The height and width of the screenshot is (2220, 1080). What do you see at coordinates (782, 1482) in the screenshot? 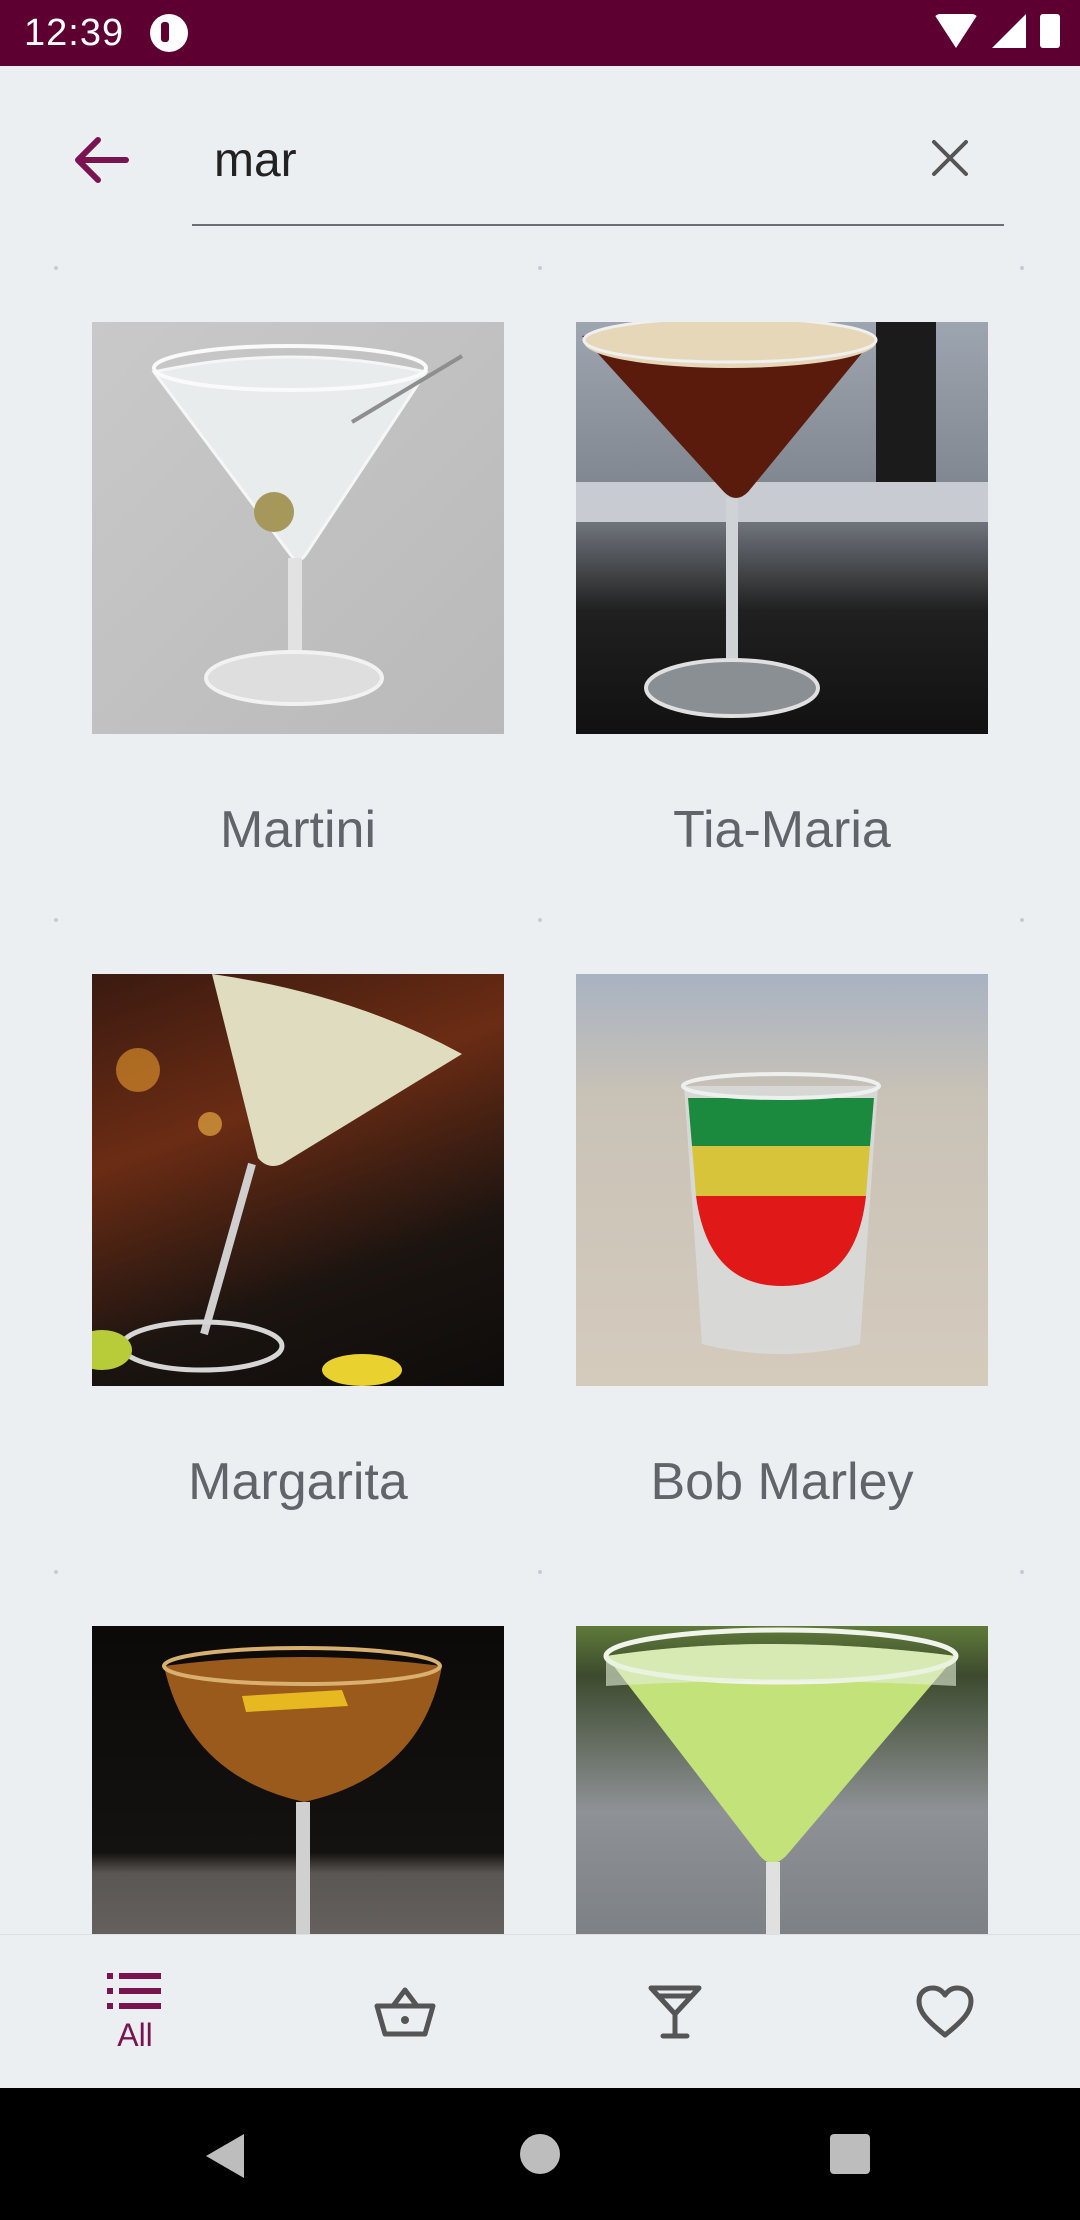
I see `cocktail-name: Bob Marley` at bounding box center [782, 1482].